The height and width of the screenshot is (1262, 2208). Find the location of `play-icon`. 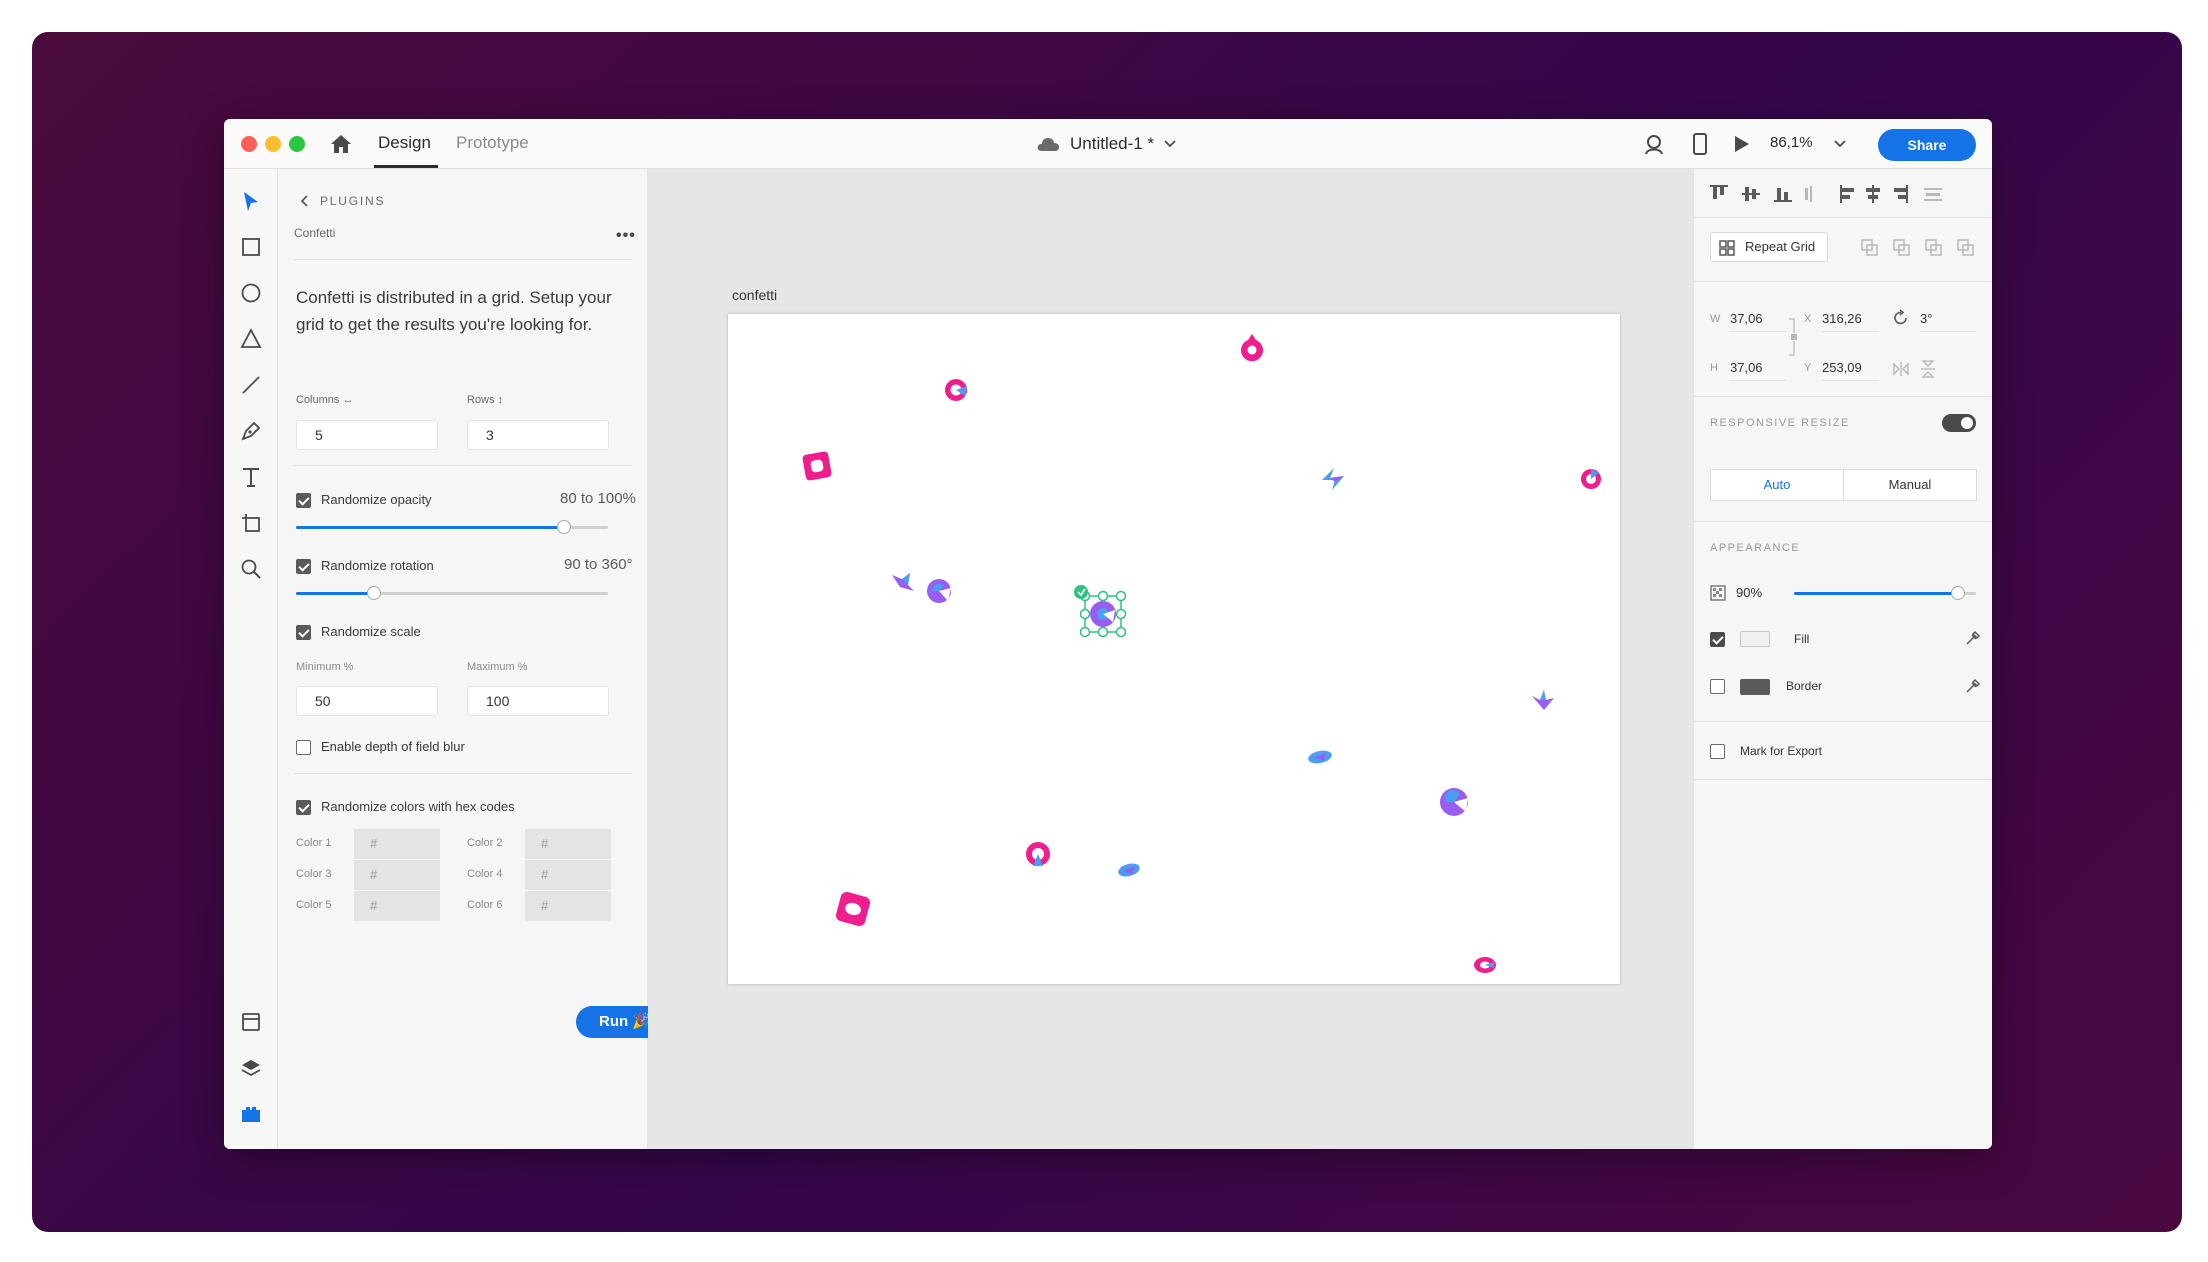

play-icon is located at coordinates (1741, 144).